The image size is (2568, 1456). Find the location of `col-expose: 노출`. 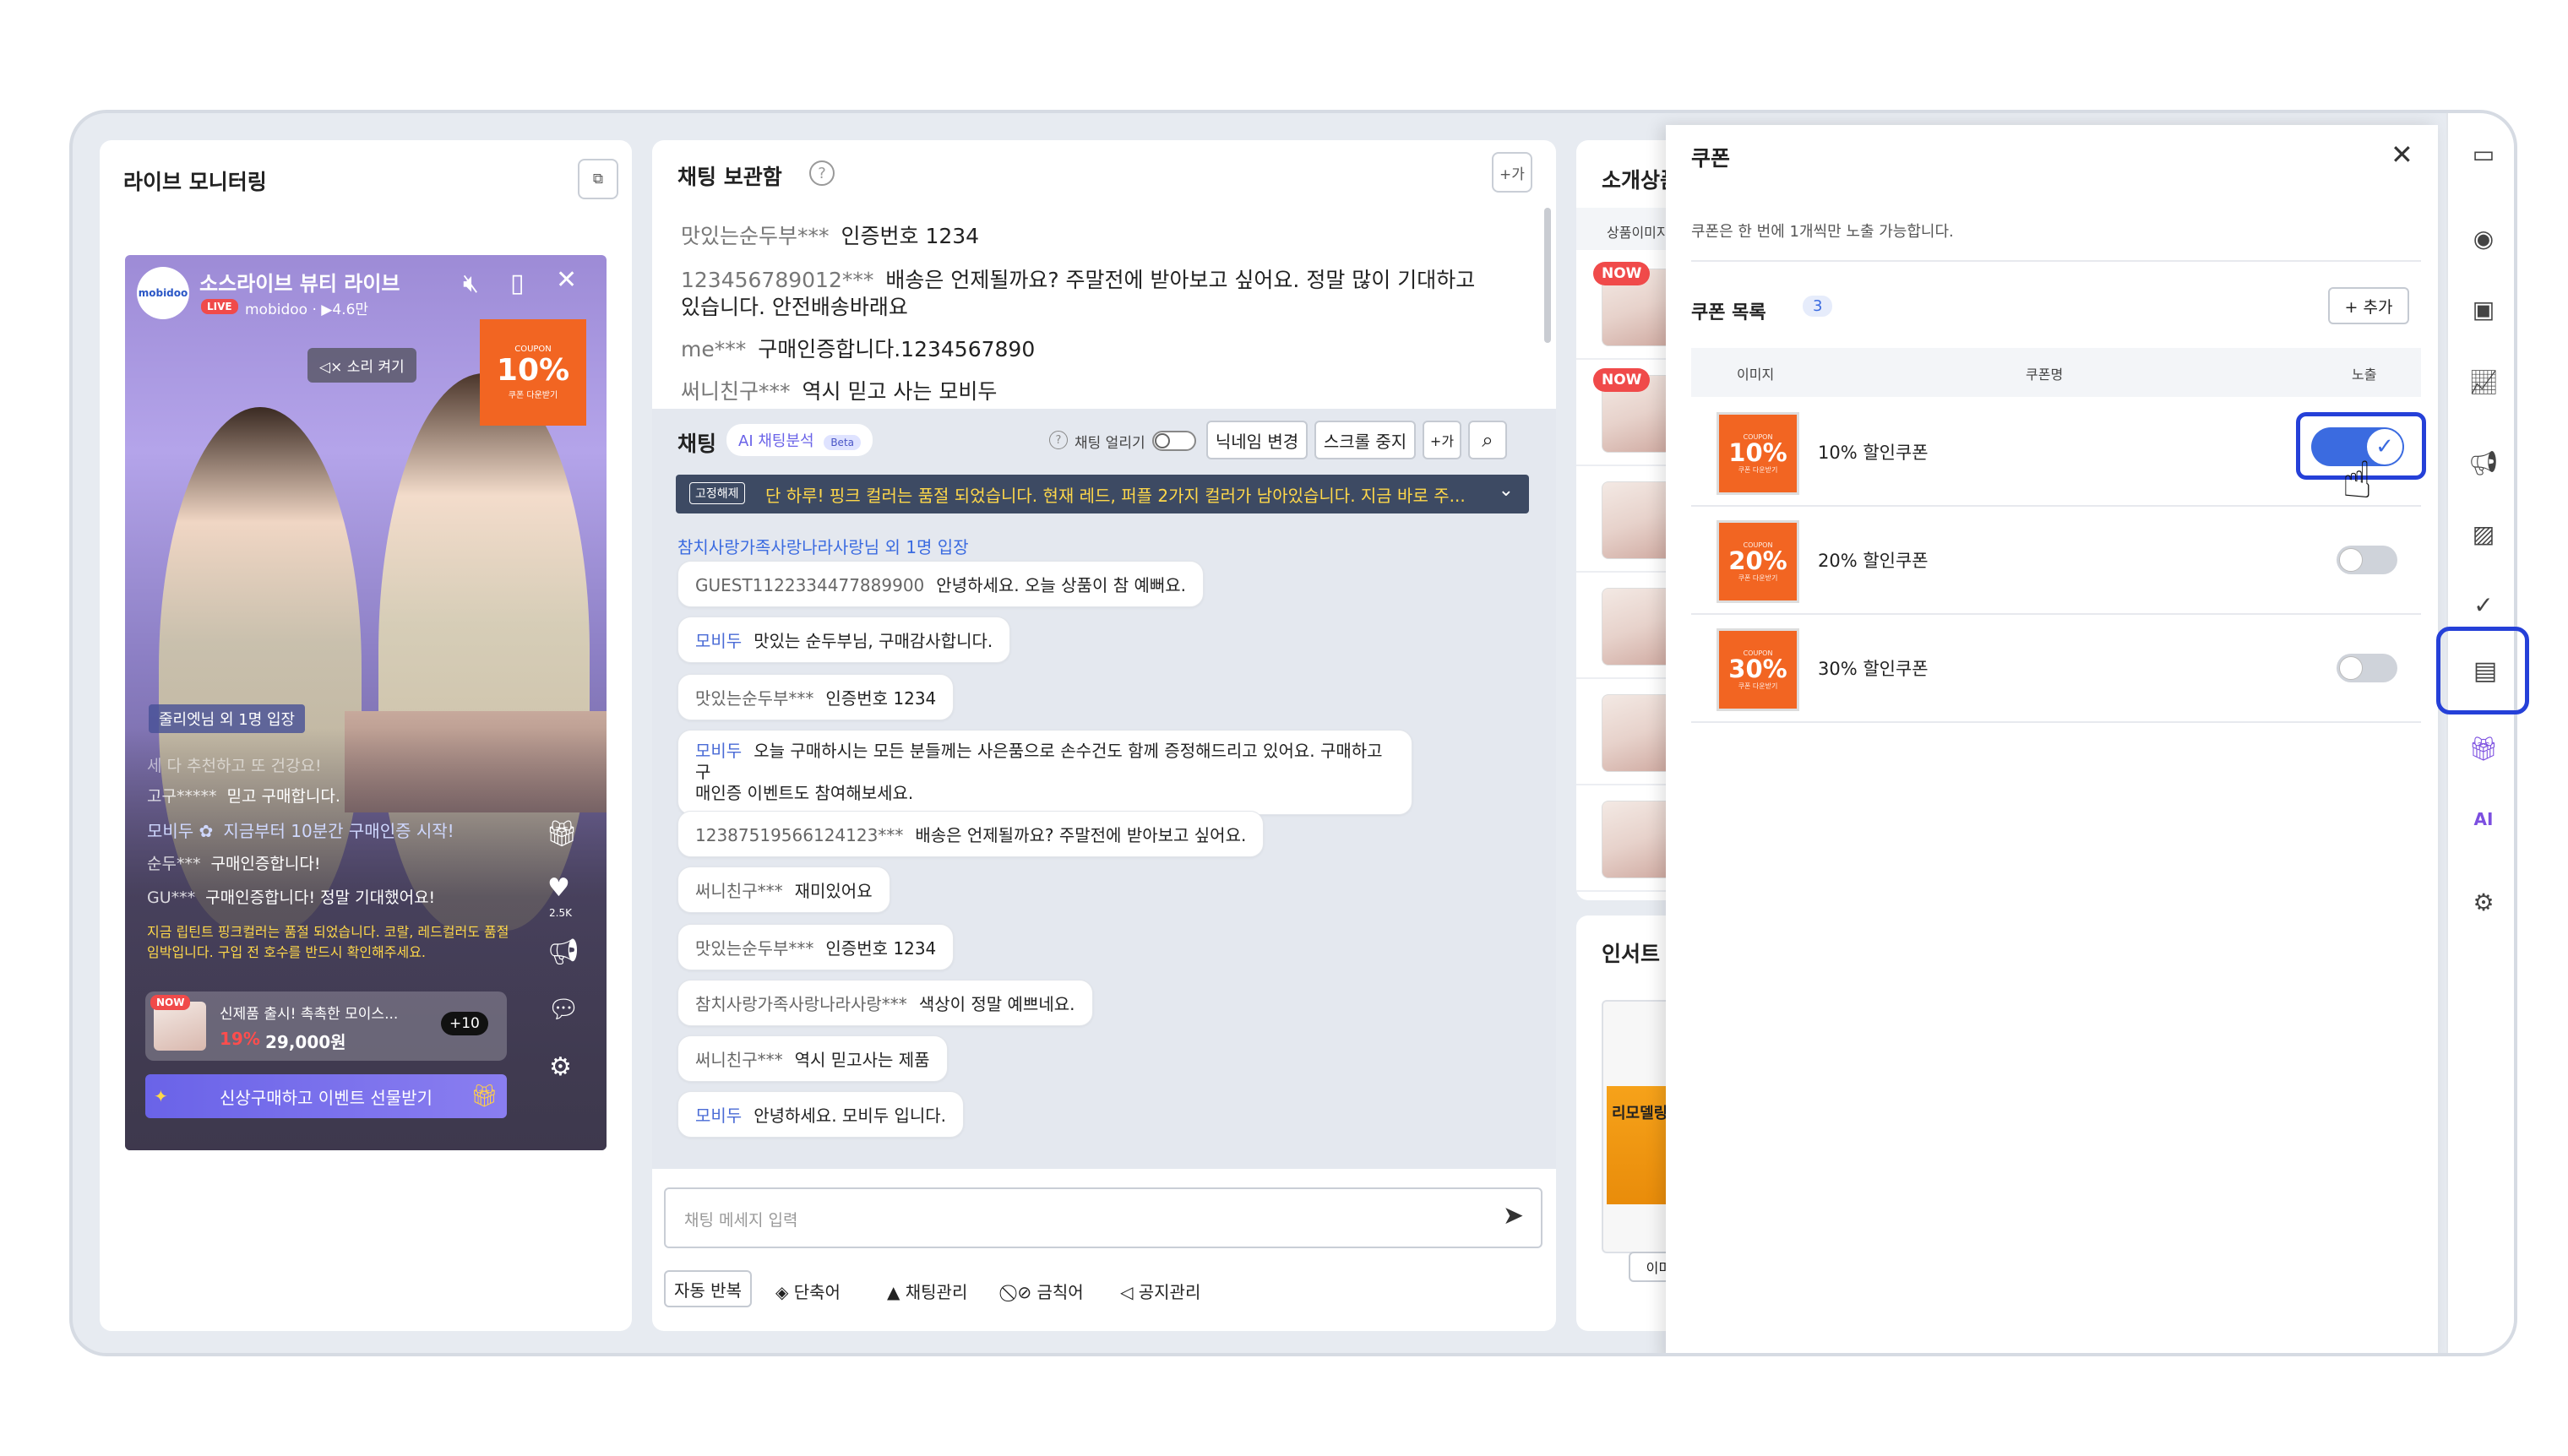

col-expose: 노출 is located at coordinates (2364, 375).